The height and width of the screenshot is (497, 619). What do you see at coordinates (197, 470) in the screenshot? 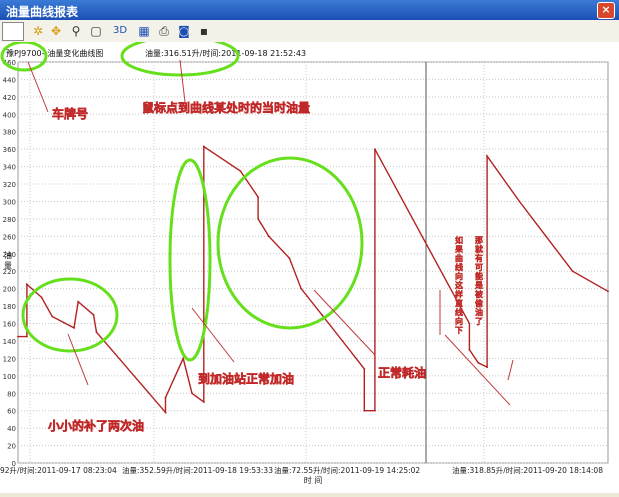
I see `x-tick-label: 油量:352.59升/时间:2011-09-18 19:53:33` at bounding box center [197, 470].